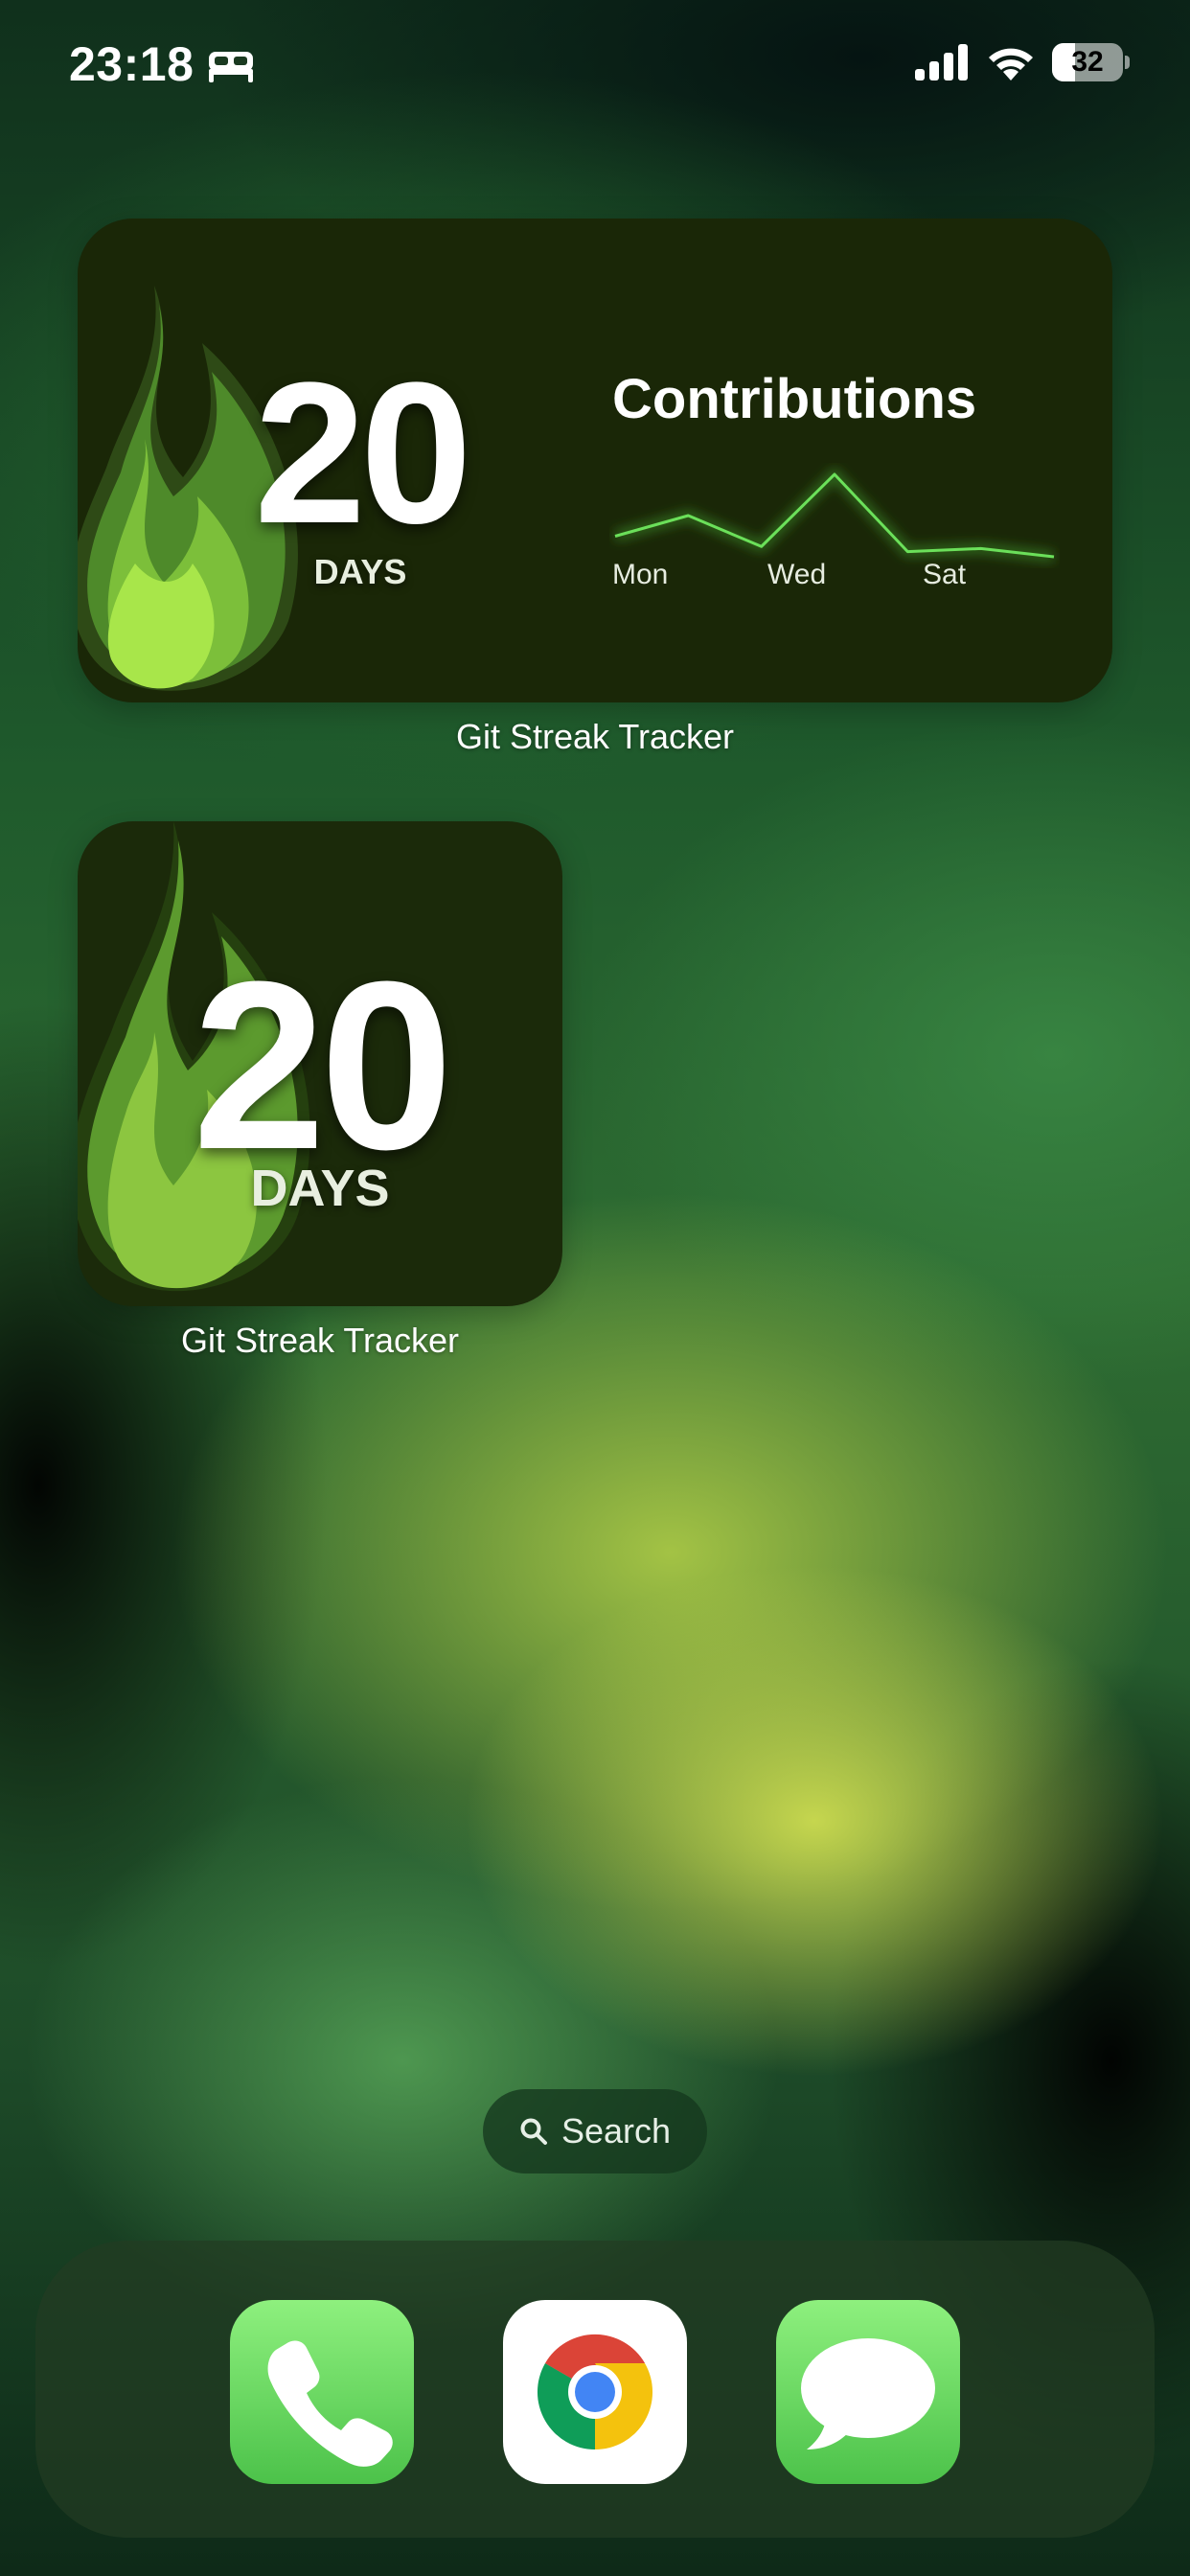 Image resolution: width=1190 pixels, height=2576 pixels. What do you see at coordinates (595, 64) in the screenshot?
I see `status-bar: 23:18 32` at bounding box center [595, 64].